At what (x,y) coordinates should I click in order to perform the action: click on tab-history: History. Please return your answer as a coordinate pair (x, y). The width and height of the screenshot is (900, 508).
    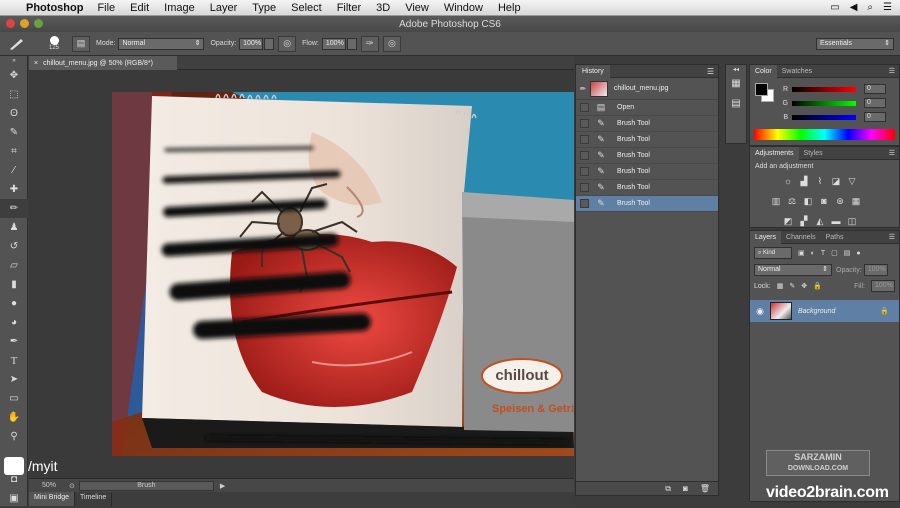
    Looking at the image, I should click on (593, 71).